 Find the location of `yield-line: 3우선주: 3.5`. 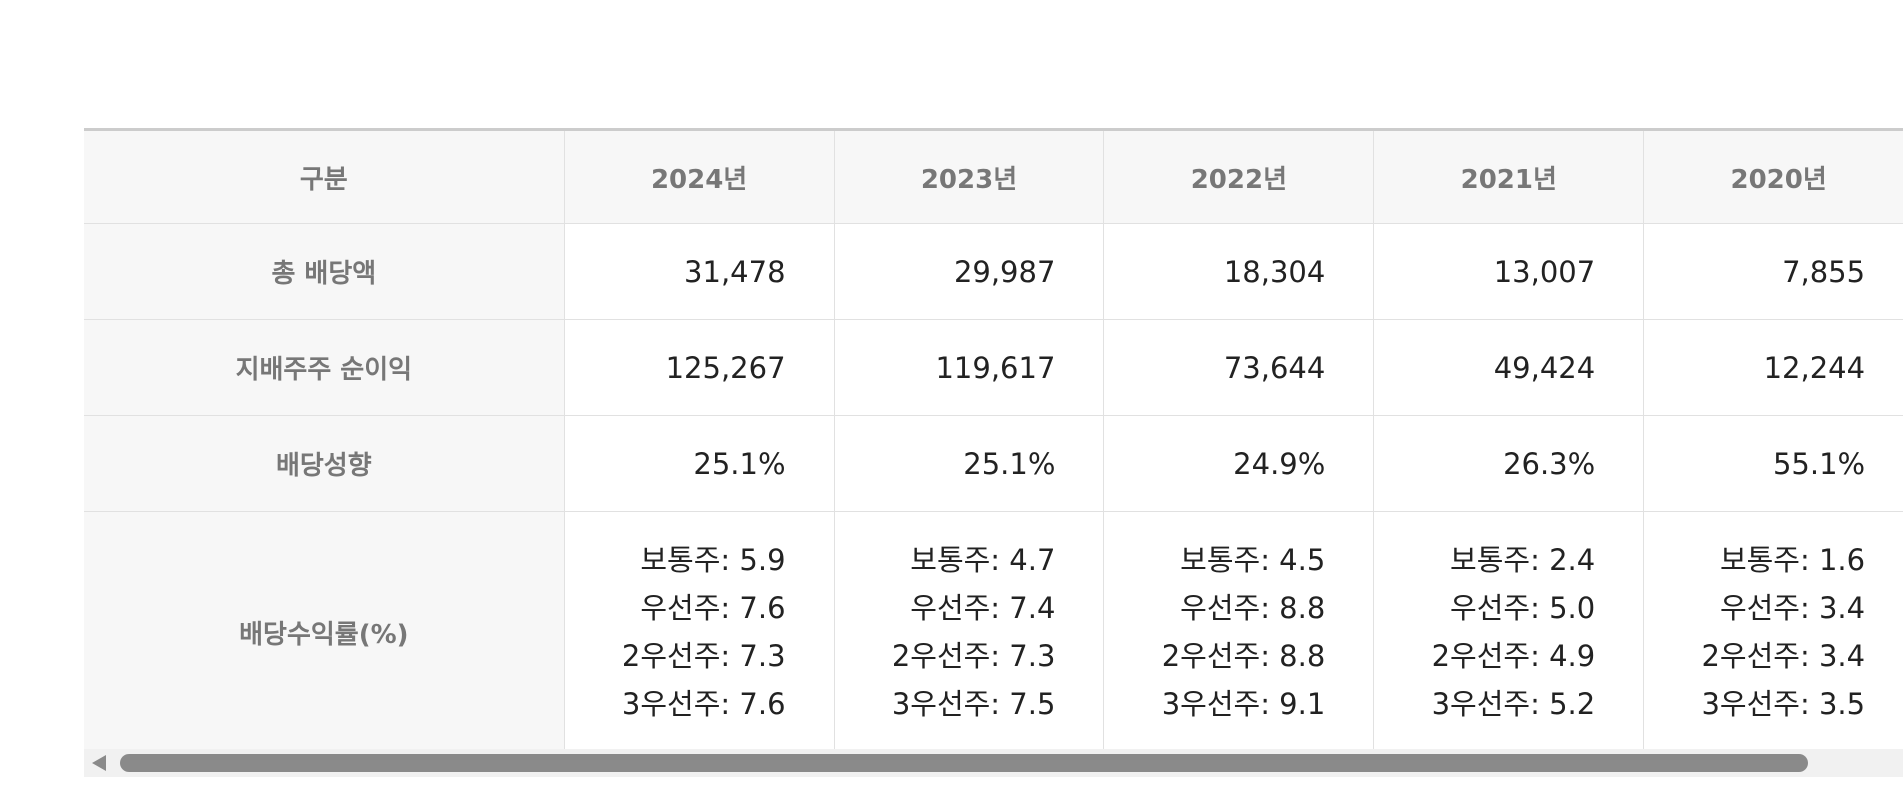

yield-line: 3우선주: 3.5 is located at coordinates (1783, 704).